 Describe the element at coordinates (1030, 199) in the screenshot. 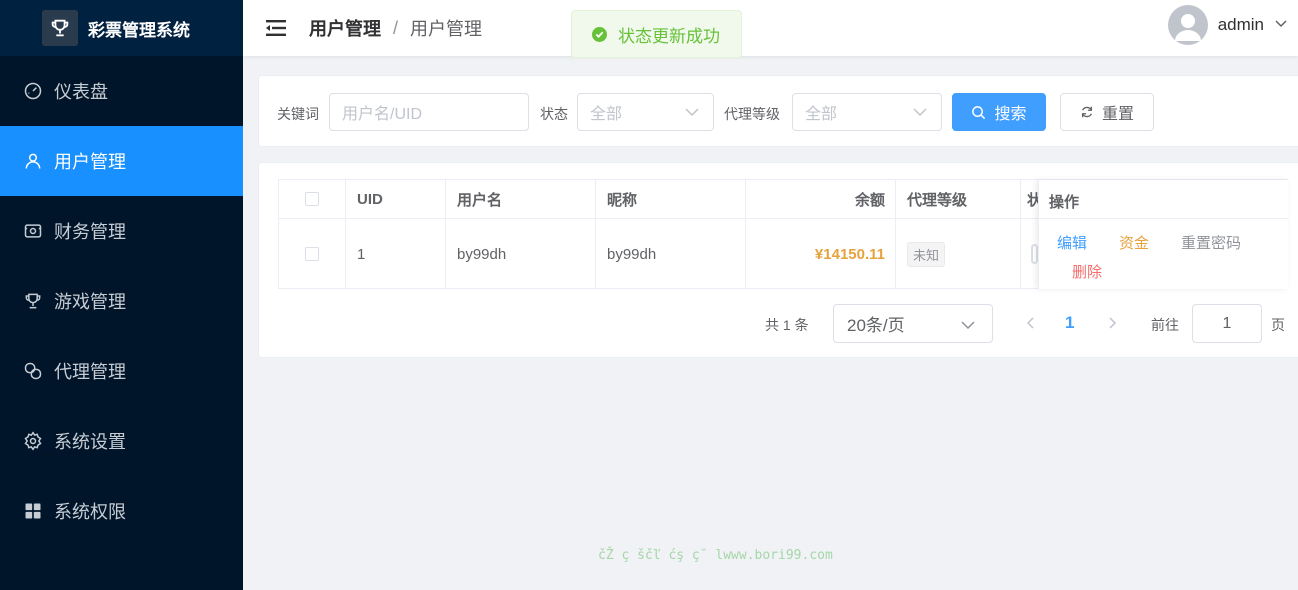

I see `column-header-status: 状` at that location.